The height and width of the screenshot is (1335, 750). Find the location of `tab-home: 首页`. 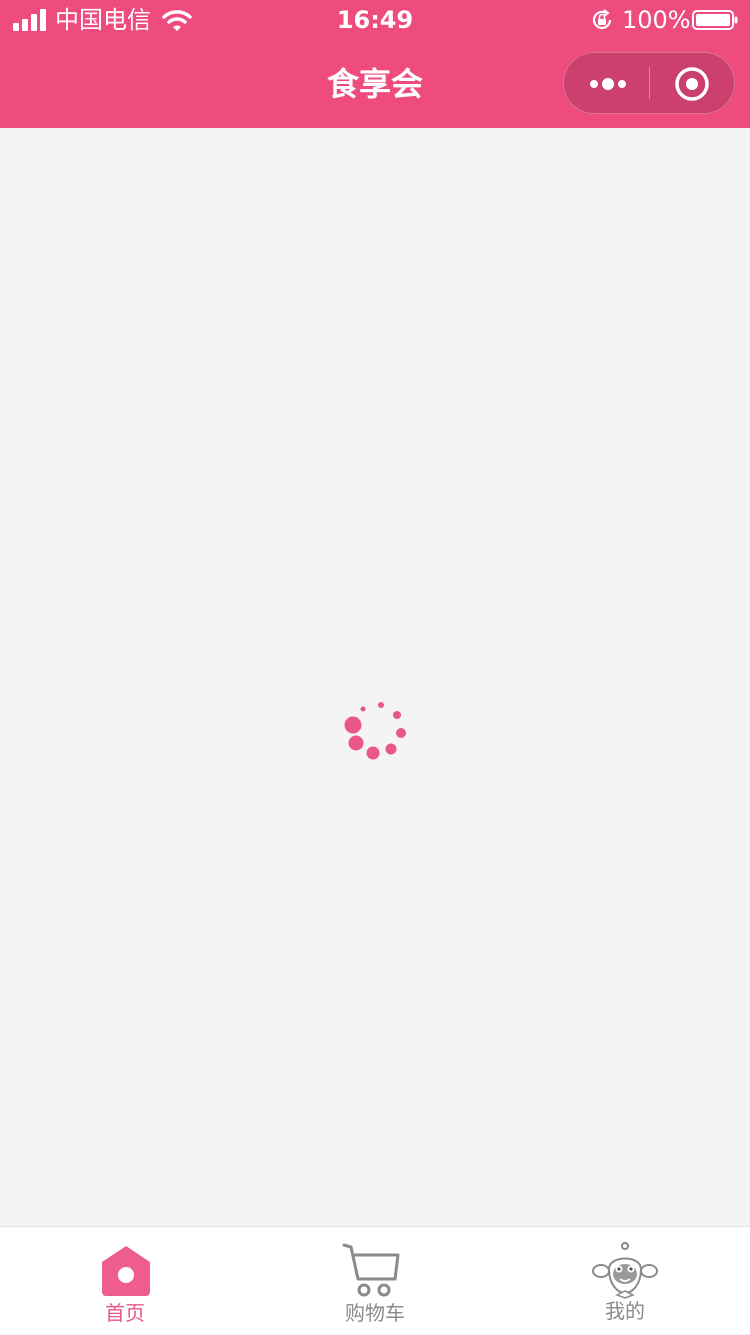

tab-home: 首页 is located at coordinates (125, 1281).